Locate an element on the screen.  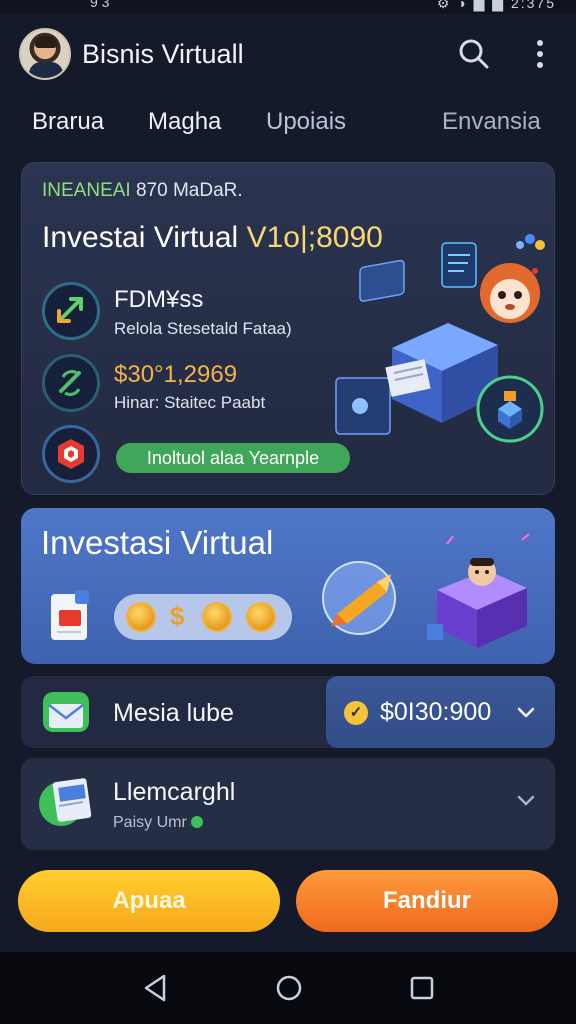
tab-3: Upoiais is located at coordinates (306, 122).